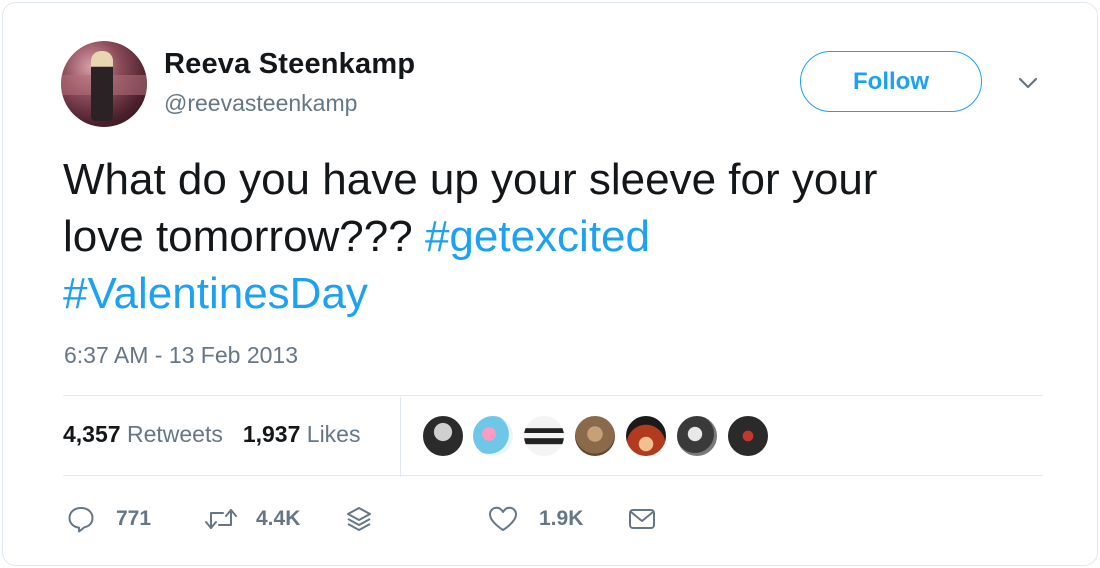 Image resolution: width=1100 pixels, height=568 pixels. What do you see at coordinates (278, 518) in the screenshot?
I see `retweet-count: 4.4K` at bounding box center [278, 518].